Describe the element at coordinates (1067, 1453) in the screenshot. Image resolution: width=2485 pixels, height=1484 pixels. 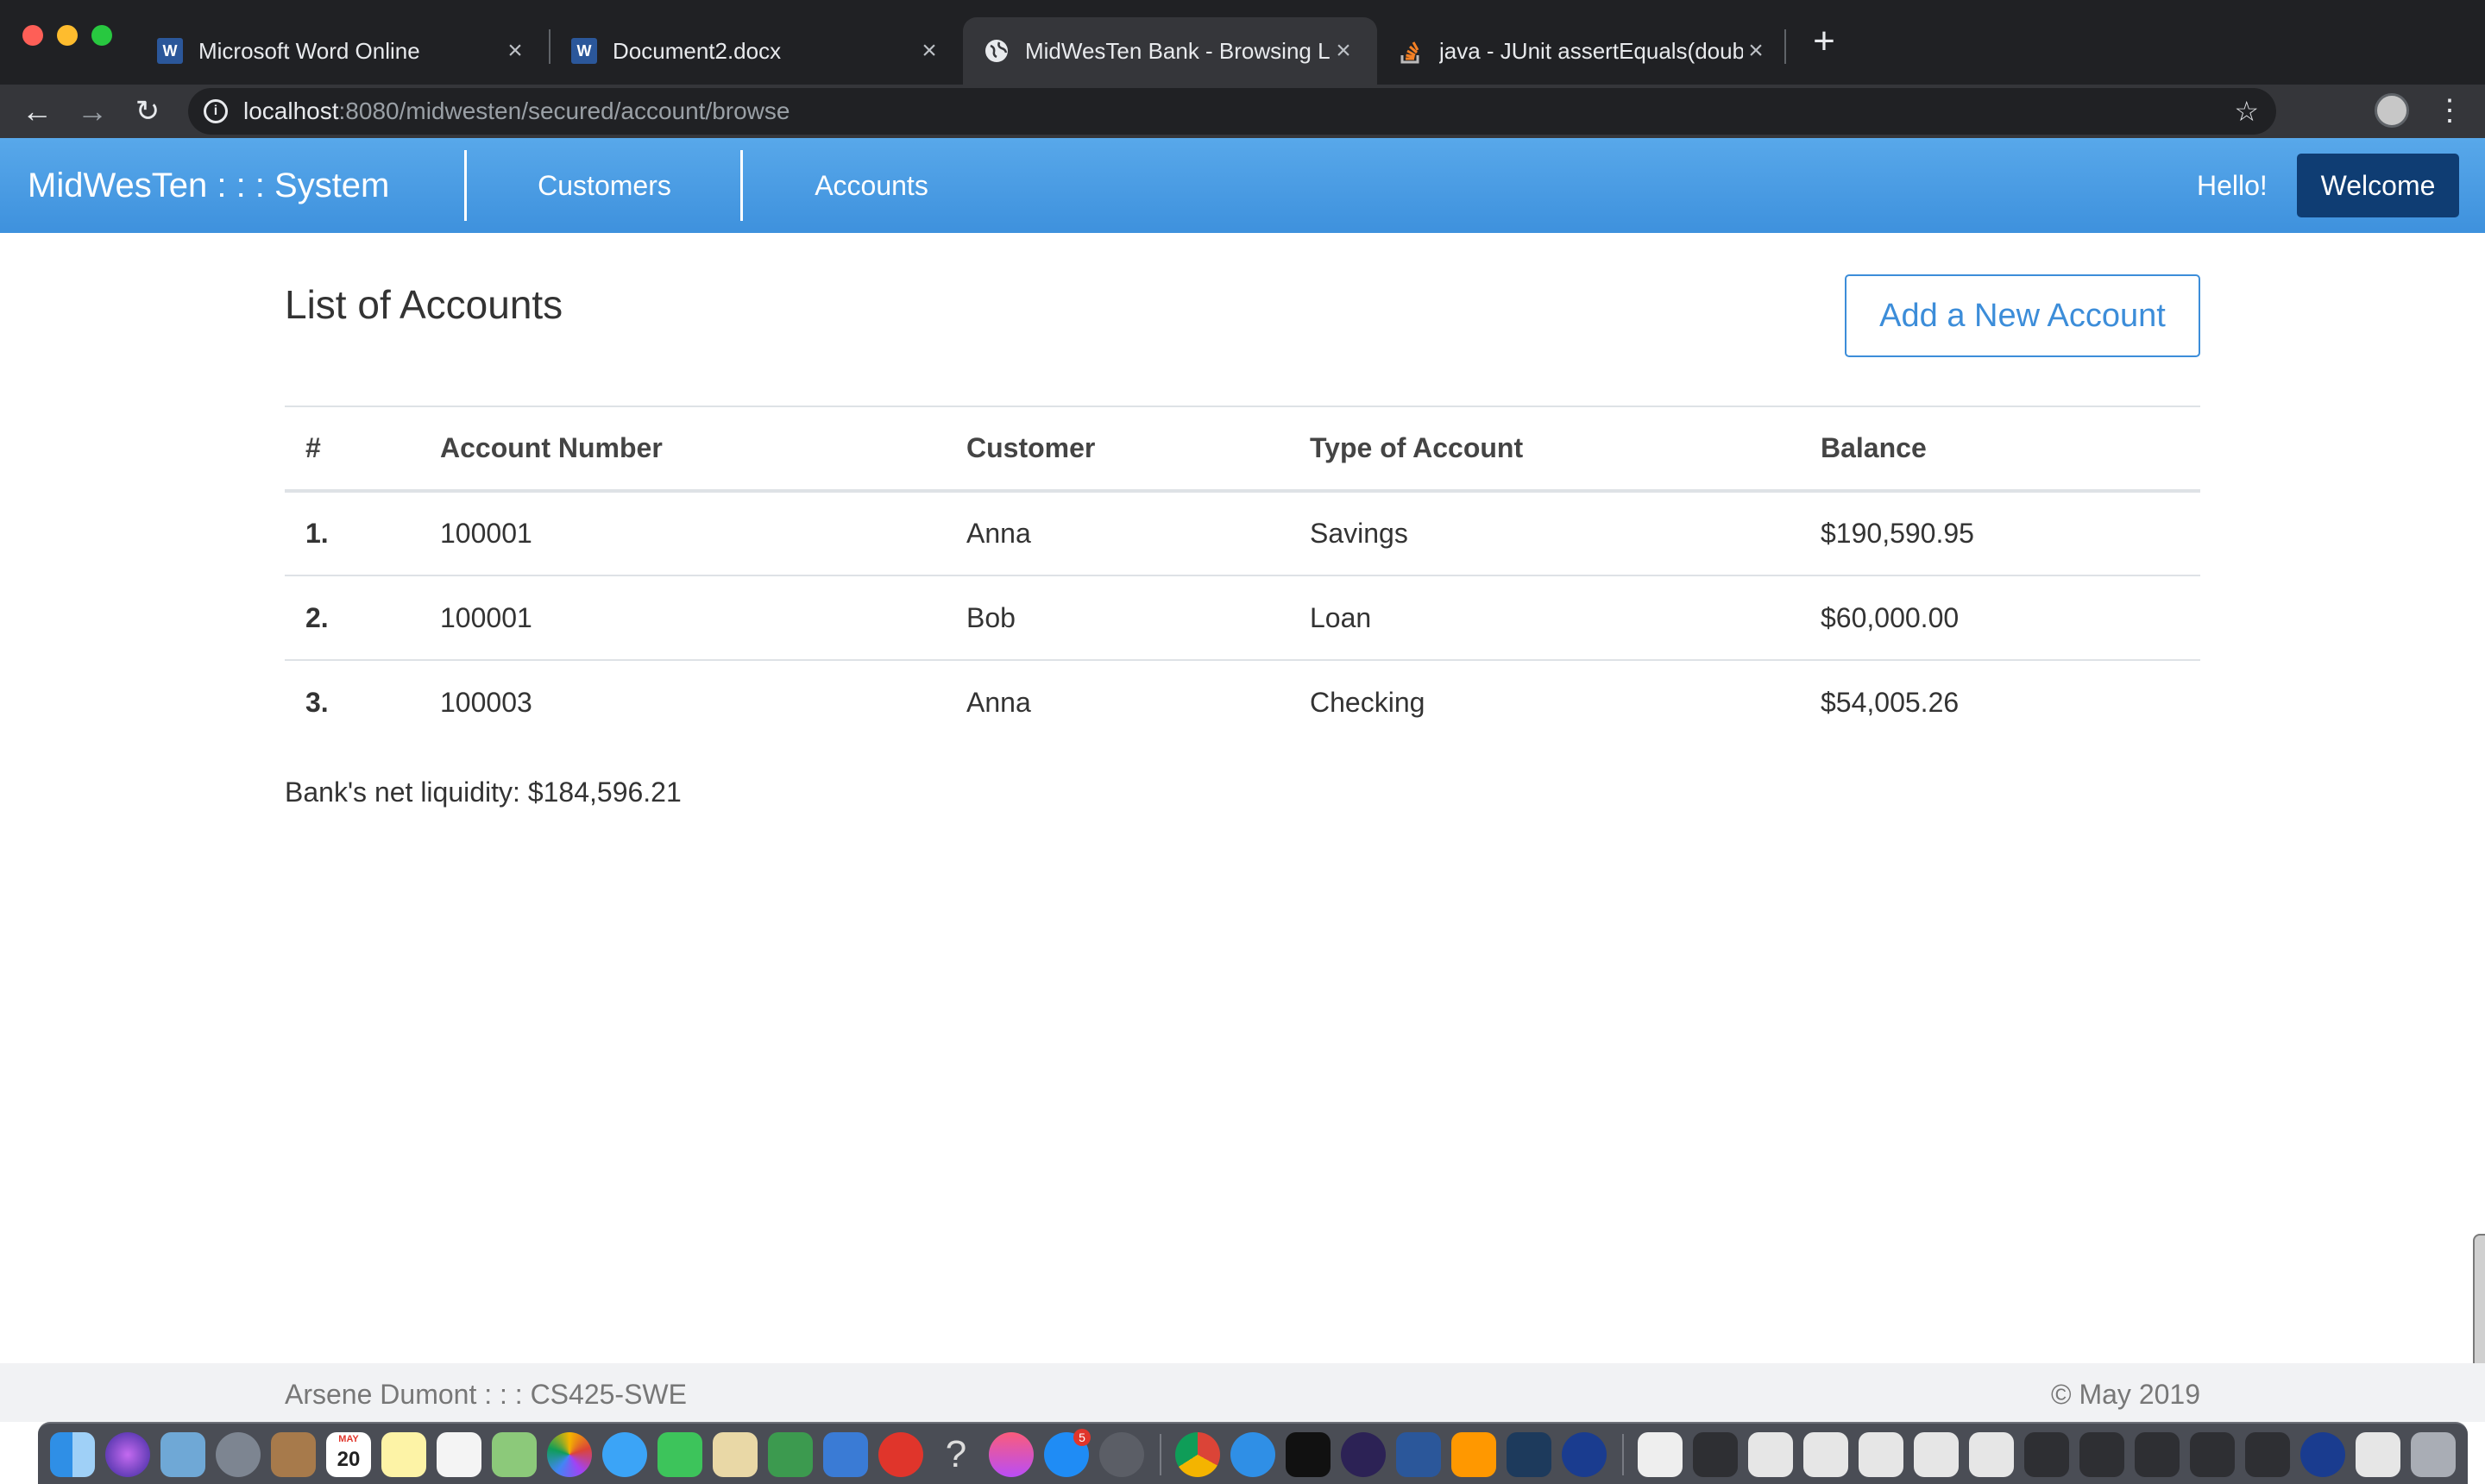
I see `app-store-icon: 5` at that location.